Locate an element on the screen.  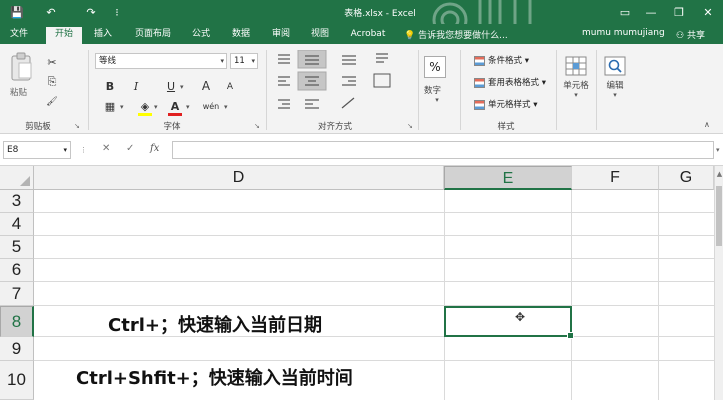
active-cell-e8 is located at coordinates (509, 322).